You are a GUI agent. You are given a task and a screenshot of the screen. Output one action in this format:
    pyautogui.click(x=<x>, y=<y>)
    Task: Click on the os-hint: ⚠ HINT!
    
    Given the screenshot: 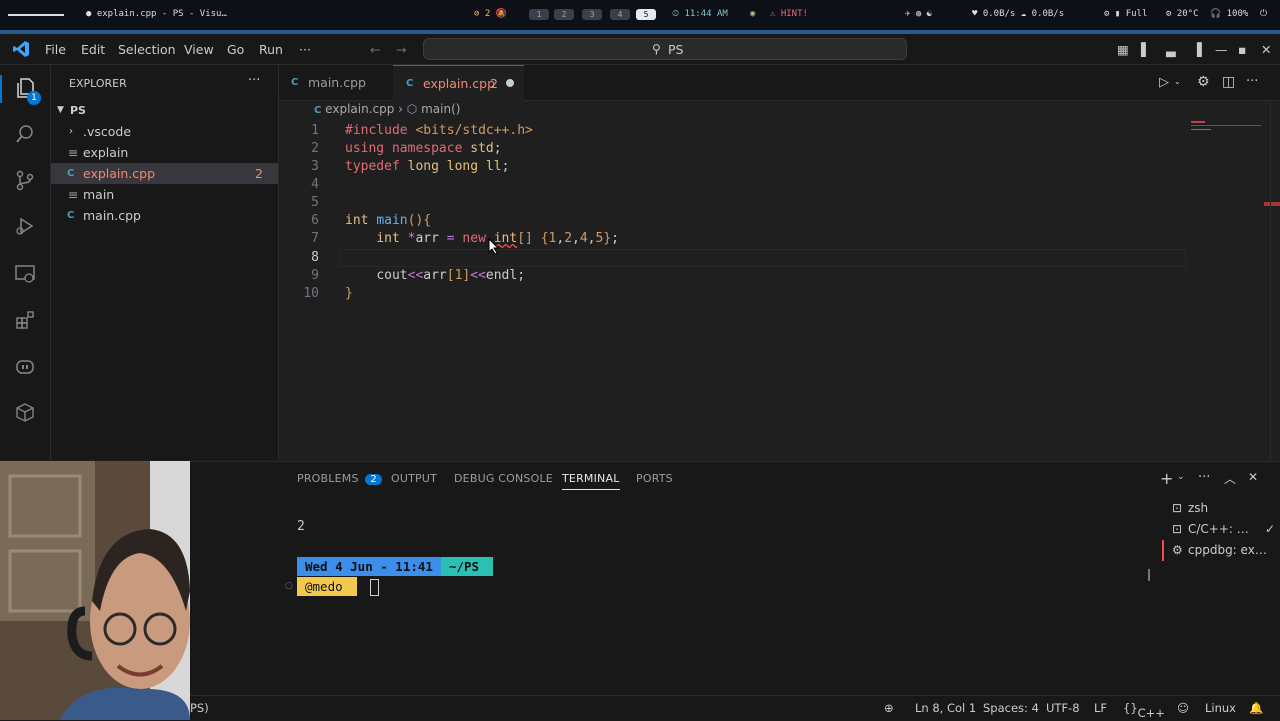 What is the action you would take?
    pyautogui.click(x=789, y=14)
    